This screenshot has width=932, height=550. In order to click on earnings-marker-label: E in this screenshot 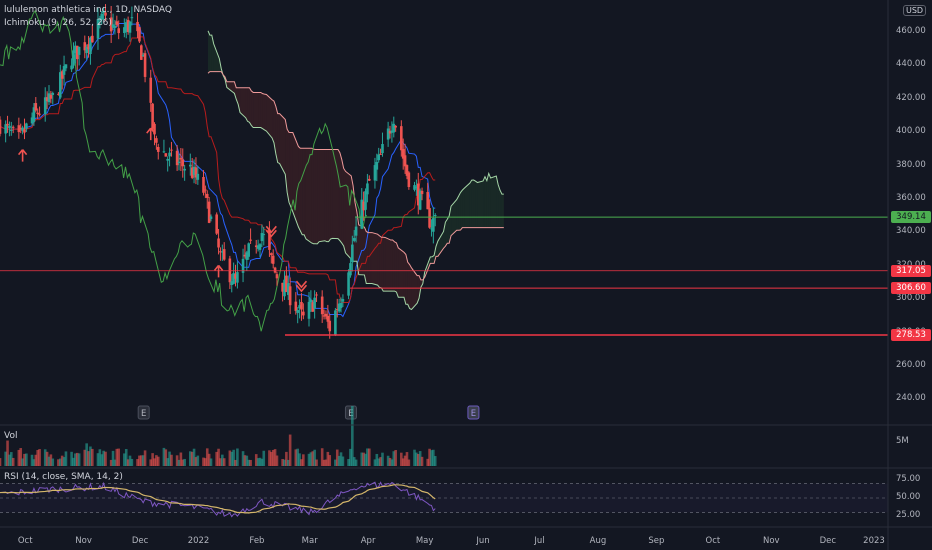, I will do `click(473, 414)`.